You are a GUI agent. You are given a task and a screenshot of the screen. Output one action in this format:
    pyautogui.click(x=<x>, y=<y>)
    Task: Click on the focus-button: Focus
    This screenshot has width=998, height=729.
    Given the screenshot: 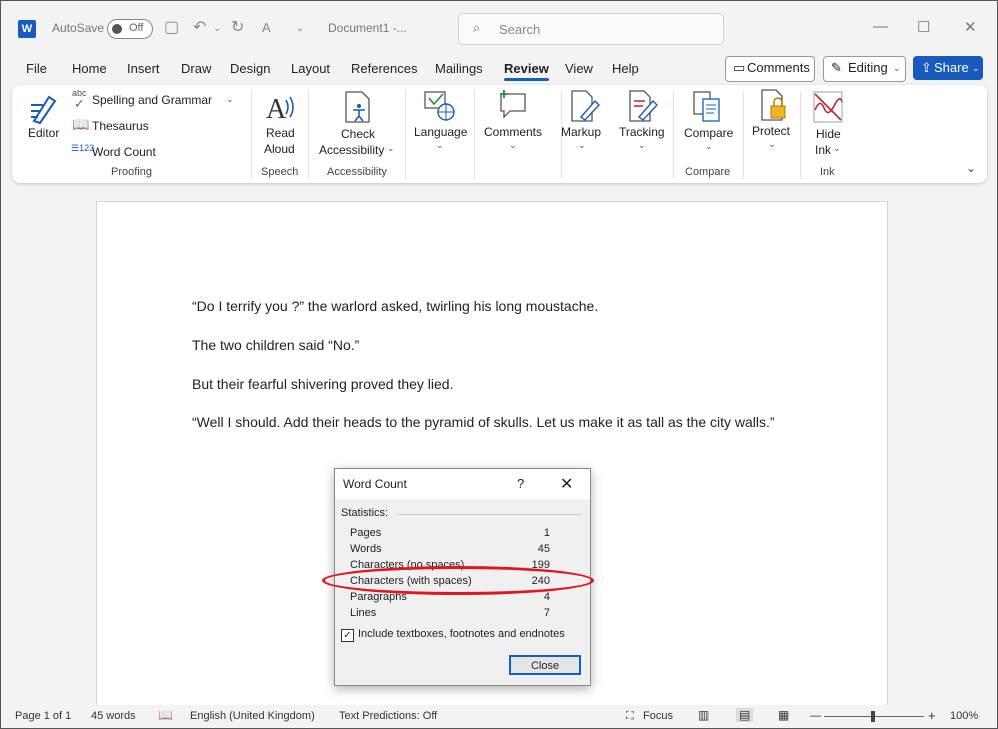 What is the action you would take?
    pyautogui.click(x=658, y=716)
    